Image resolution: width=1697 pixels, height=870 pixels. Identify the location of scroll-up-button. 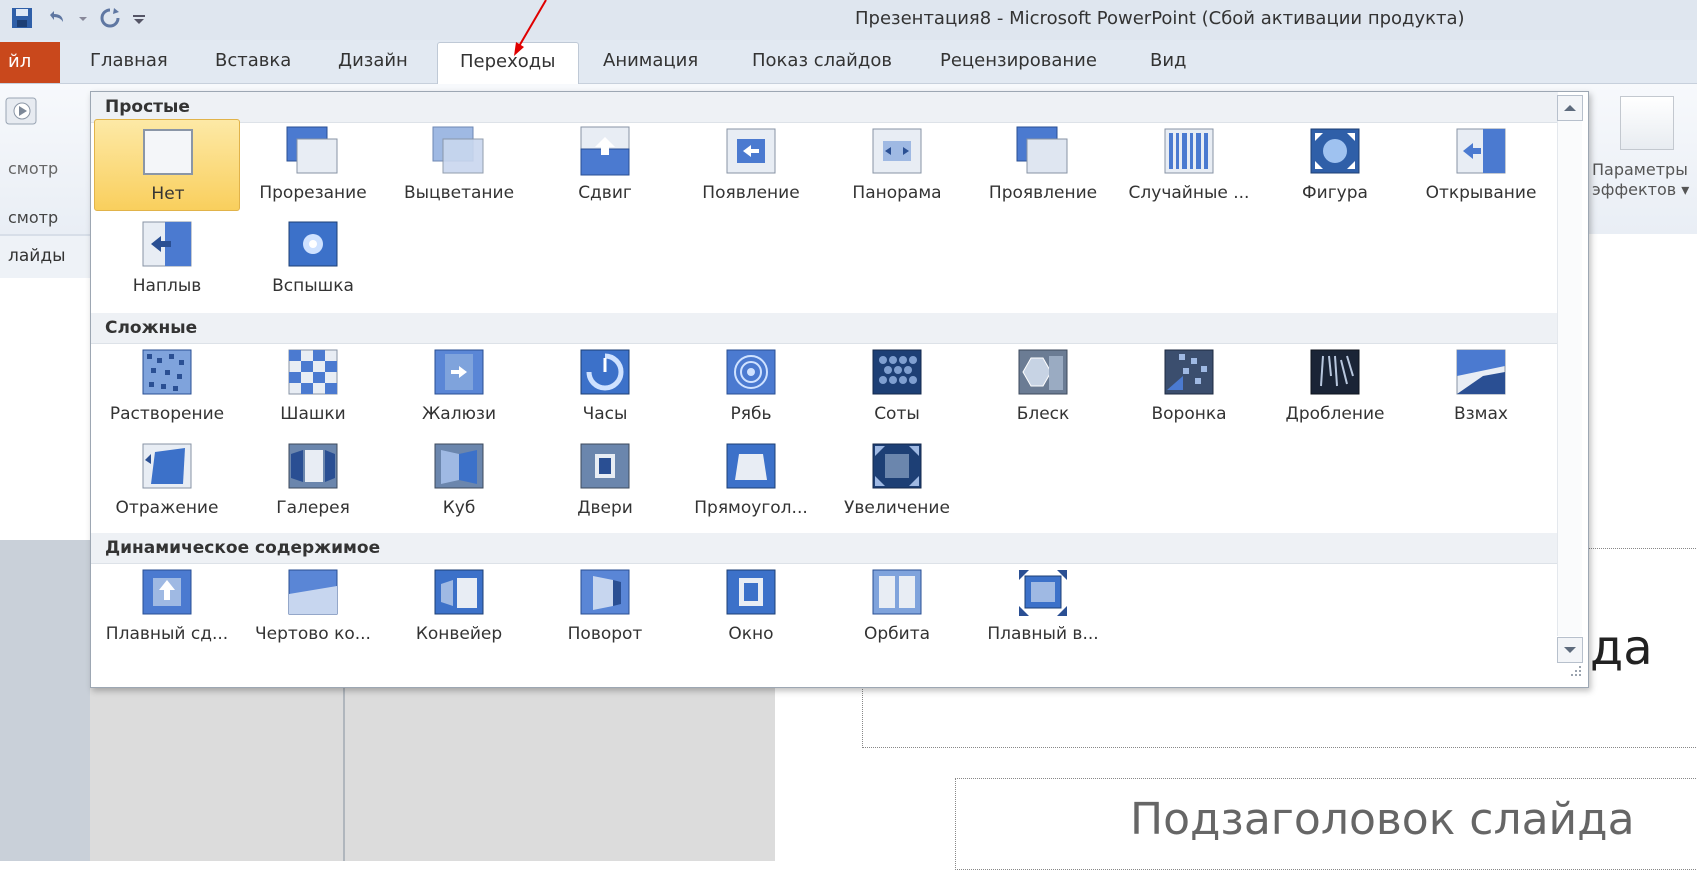
(1570, 108).